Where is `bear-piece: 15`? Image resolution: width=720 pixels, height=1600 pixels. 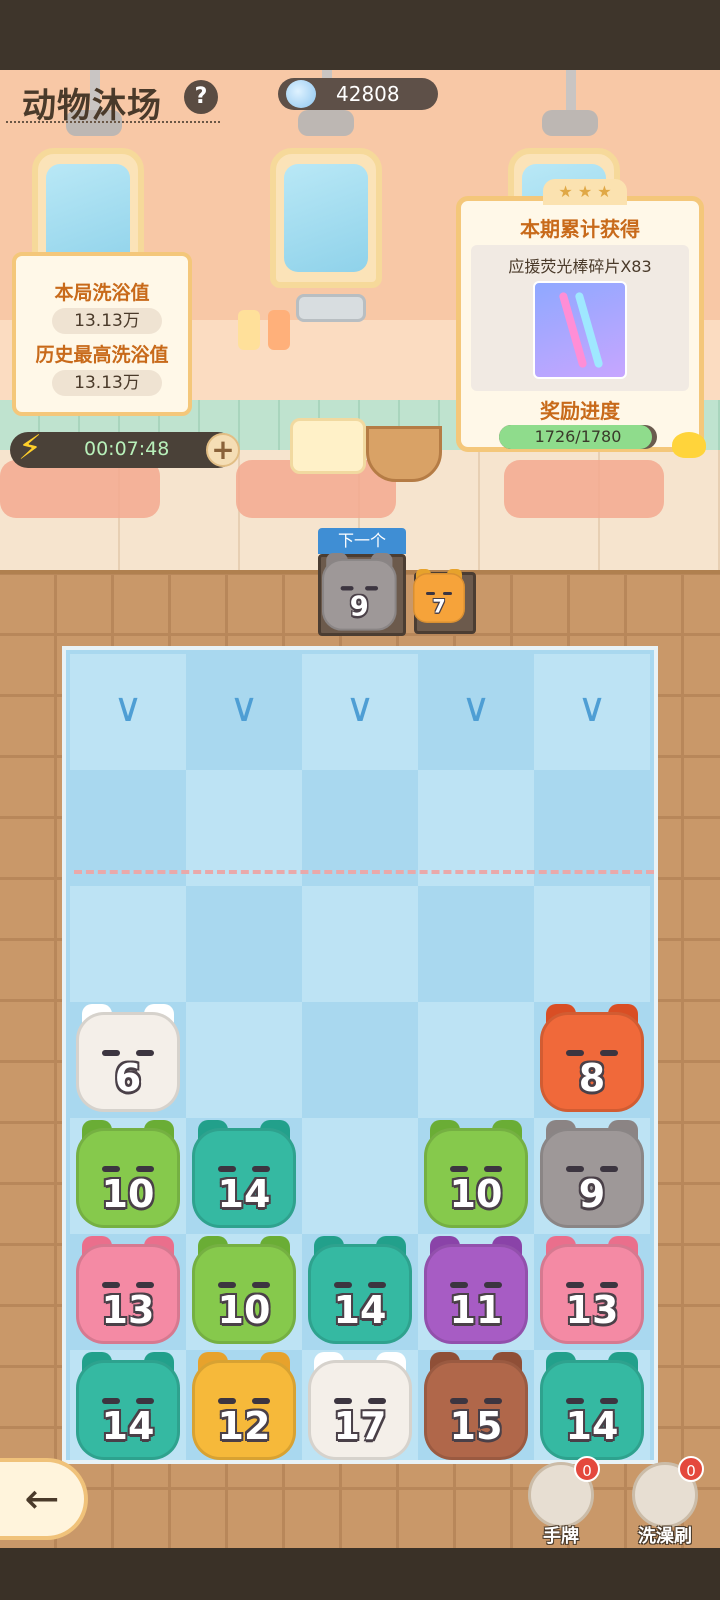 bear-piece: 15 is located at coordinates (476, 1406).